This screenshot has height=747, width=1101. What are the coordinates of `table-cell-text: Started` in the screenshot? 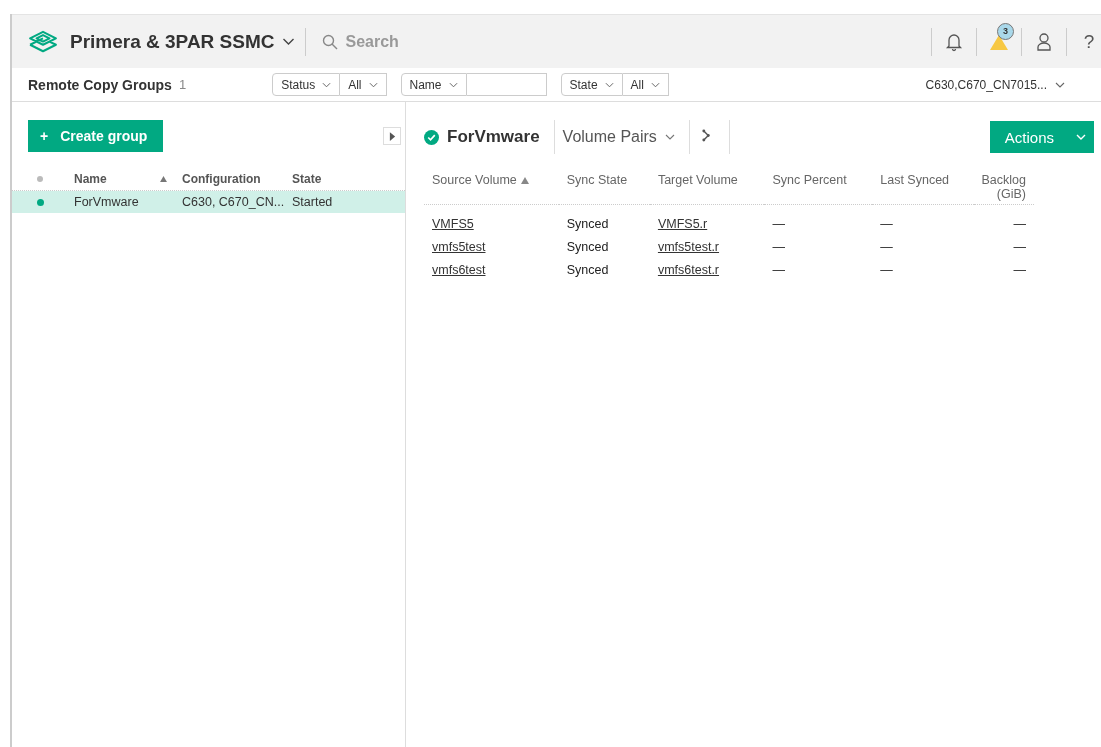 It's located at (313, 202).